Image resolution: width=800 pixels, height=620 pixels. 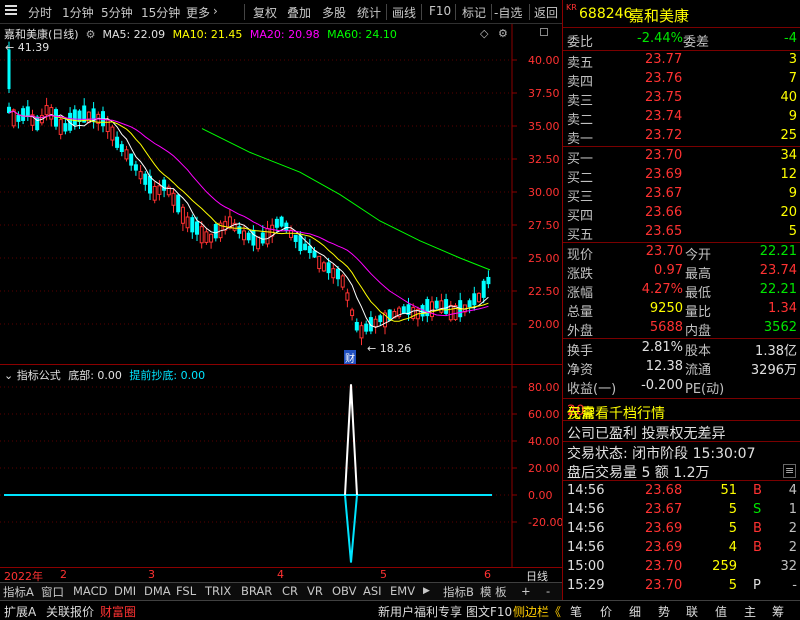 I want to click on order-book-row: 买二 23.69 12, so click(x=681, y=176).